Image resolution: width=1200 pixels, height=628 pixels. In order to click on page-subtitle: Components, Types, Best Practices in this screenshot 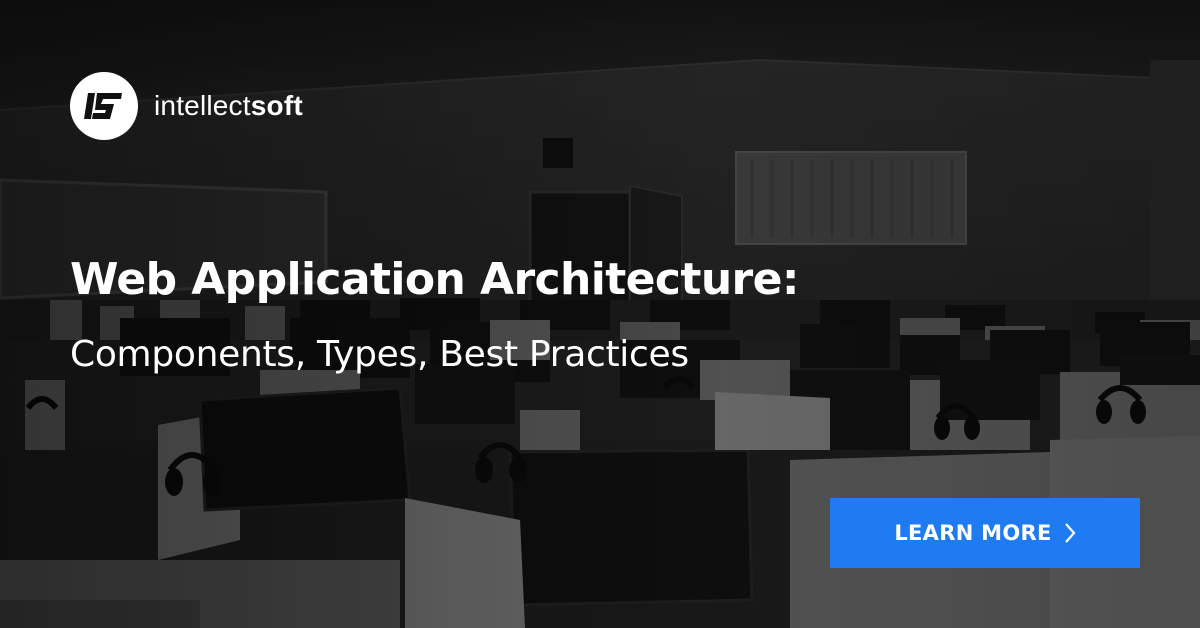, I will do `click(379, 354)`.